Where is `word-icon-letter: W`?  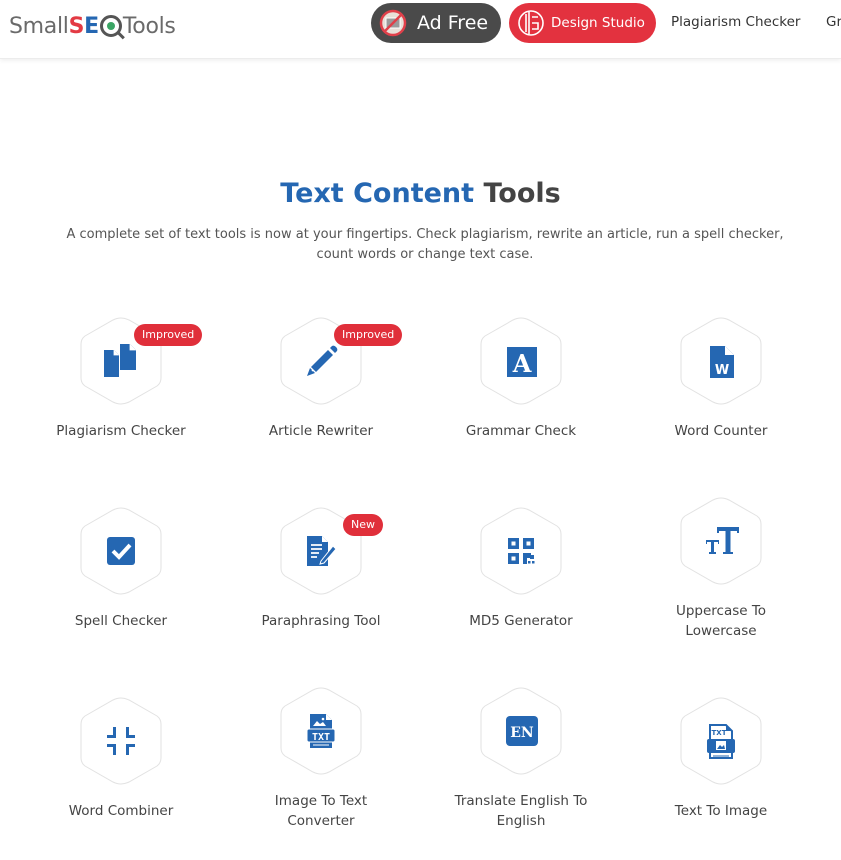 word-icon-letter: W is located at coordinates (722, 370).